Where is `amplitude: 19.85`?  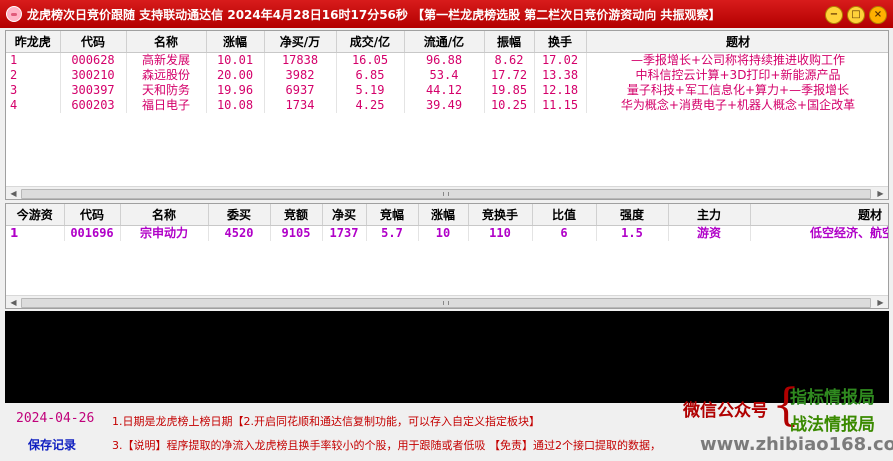 amplitude: 19.85 is located at coordinates (509, 90).